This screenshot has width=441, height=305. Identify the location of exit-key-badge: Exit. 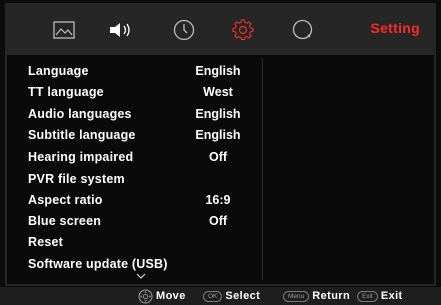
(367, 296).